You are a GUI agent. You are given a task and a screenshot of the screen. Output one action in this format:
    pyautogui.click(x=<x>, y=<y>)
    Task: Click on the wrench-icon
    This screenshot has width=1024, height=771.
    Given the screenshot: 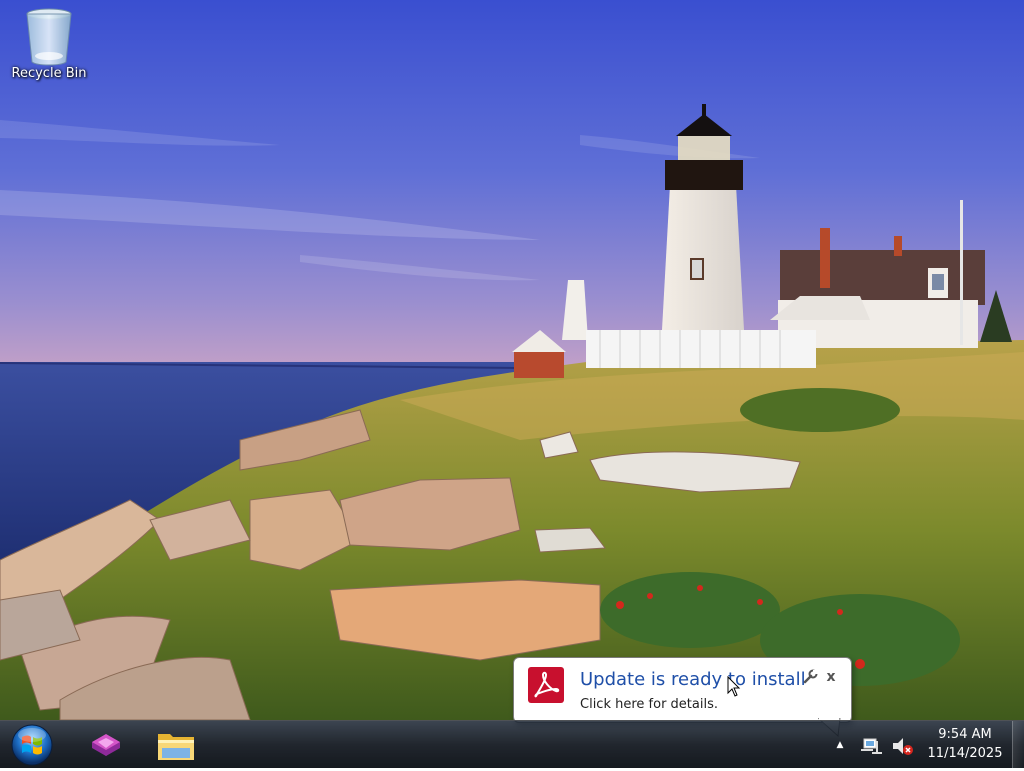 What is the action you would take?
    pyautogui.click(x=810, y=677)
    